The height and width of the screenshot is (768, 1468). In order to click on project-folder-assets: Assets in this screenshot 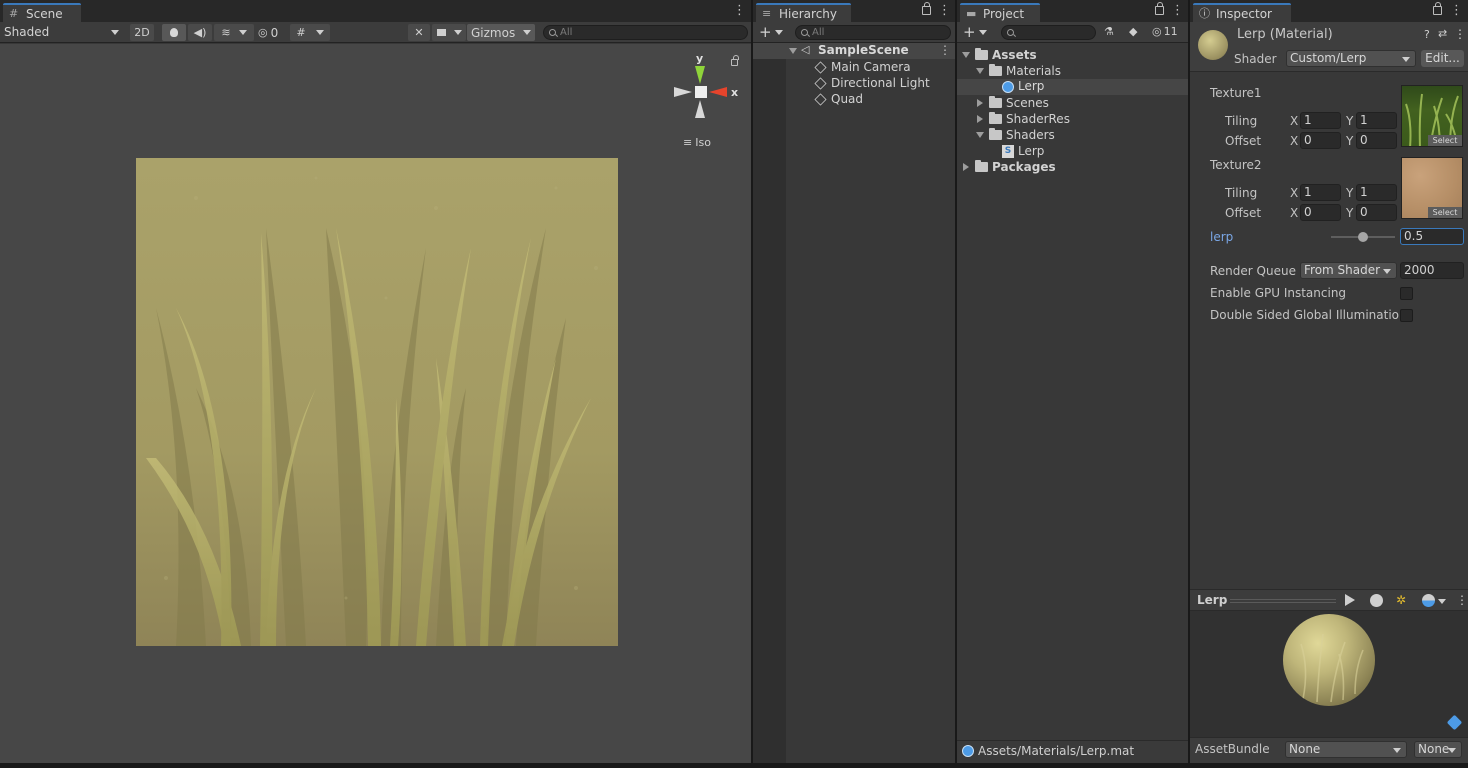, I will do `click(999, 55)`.